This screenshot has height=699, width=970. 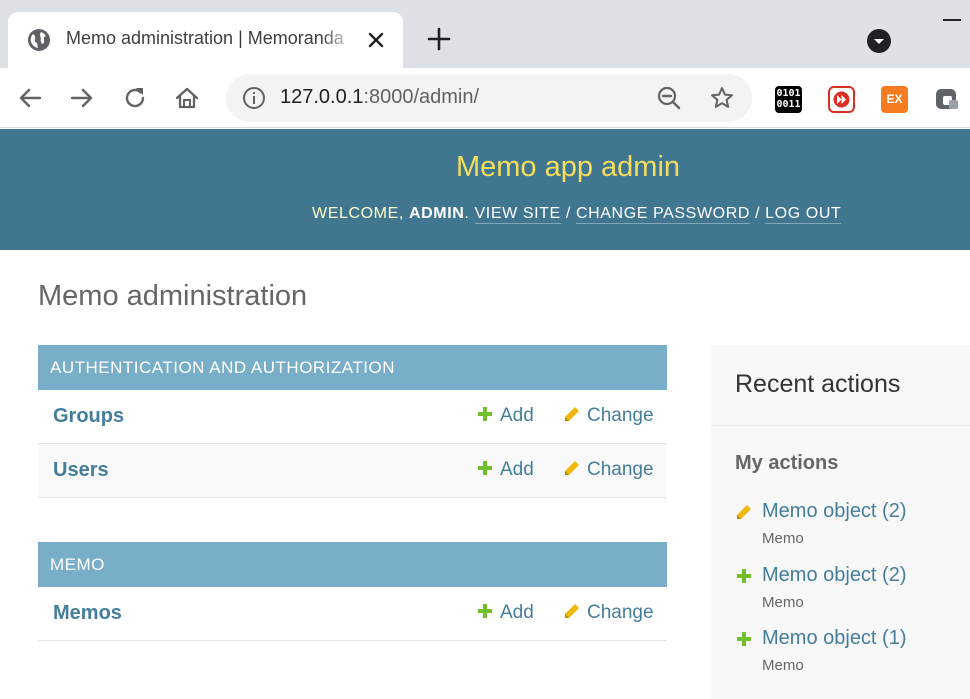 What do you see at coordinates (352, 471) in the screenshot?
I see `model-row-users: Users Add Change` at bounding box center [352, 471].